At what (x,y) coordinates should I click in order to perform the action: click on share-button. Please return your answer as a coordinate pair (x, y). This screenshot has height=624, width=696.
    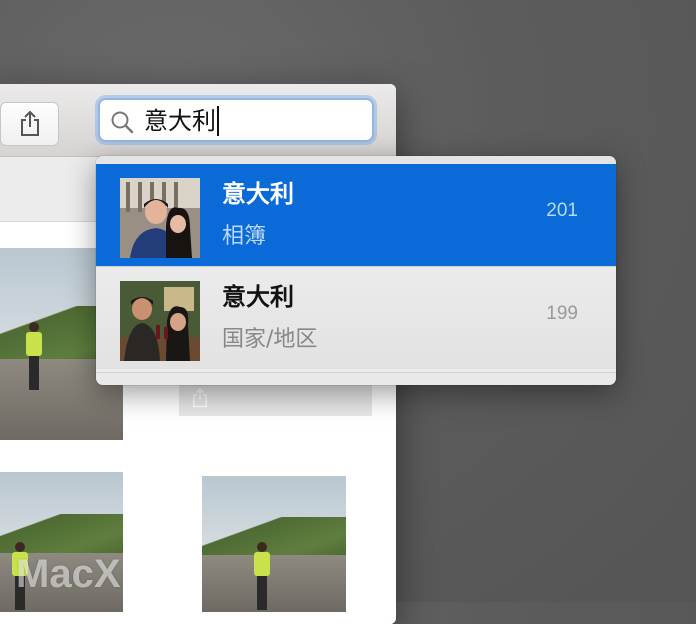
    Looking at the image, I should click on (29, 124).